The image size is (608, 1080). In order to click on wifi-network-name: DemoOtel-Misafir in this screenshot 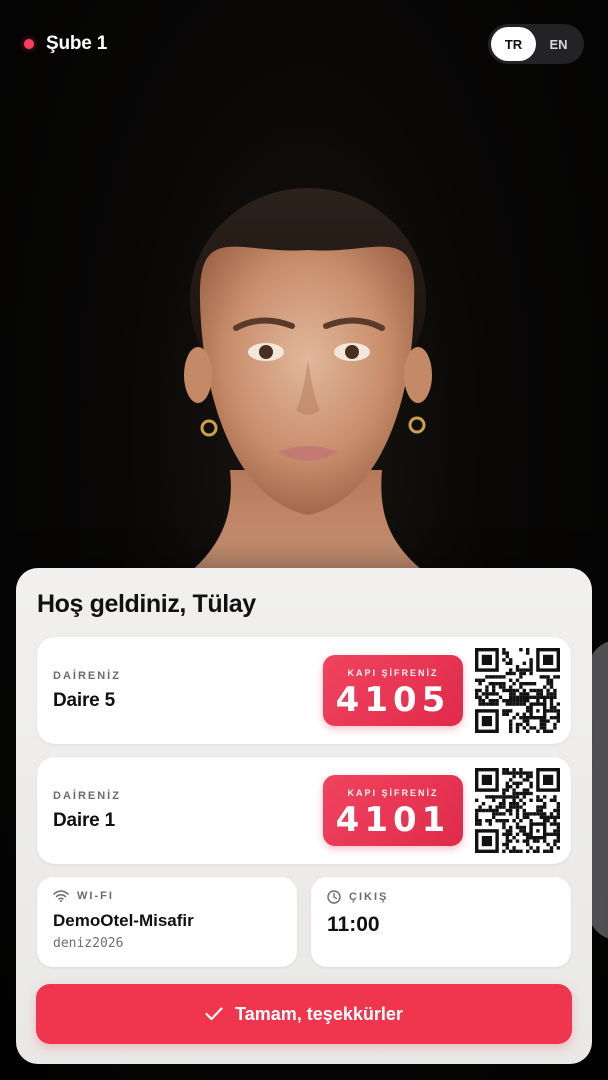, I will do `click(123, 920)`.